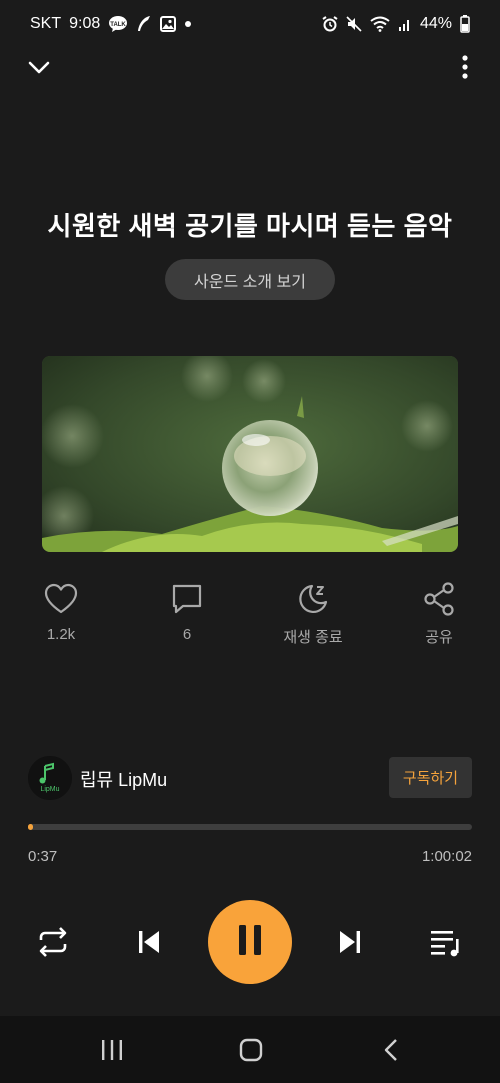 The image size is (500, 1083). Describe the element at coordinates (168, 24) in the screenshot. I see `gallery-icon` at that location.